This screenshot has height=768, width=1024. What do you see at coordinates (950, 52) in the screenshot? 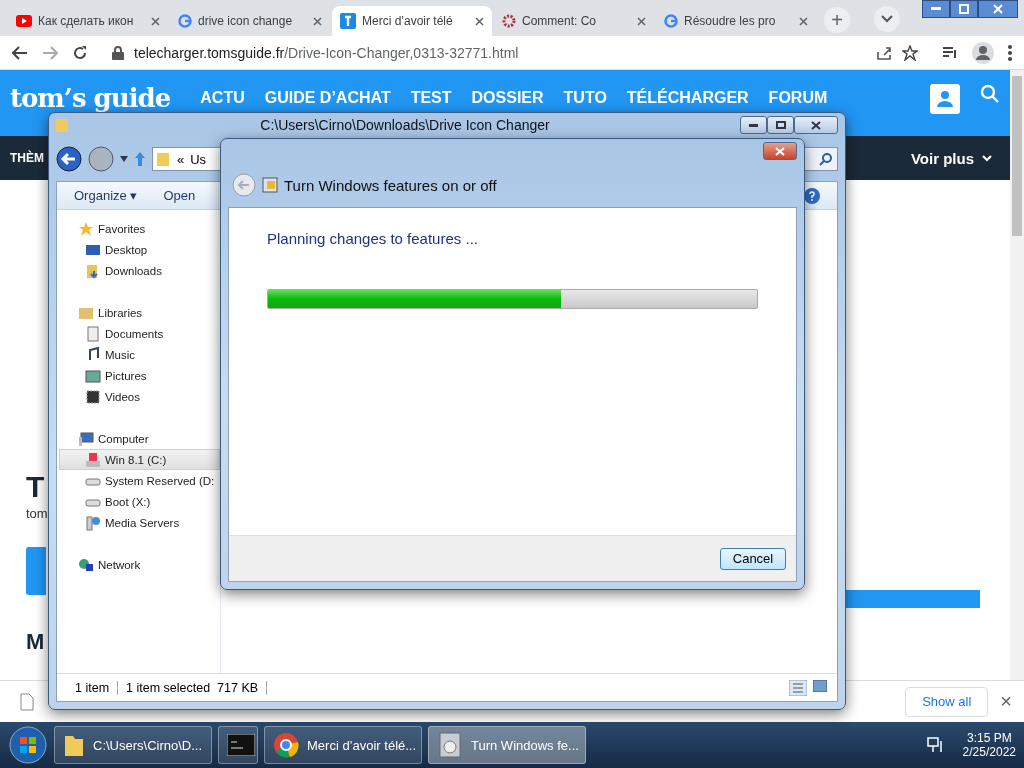
I see `playlist-icon` at bounding box center [950, 52].